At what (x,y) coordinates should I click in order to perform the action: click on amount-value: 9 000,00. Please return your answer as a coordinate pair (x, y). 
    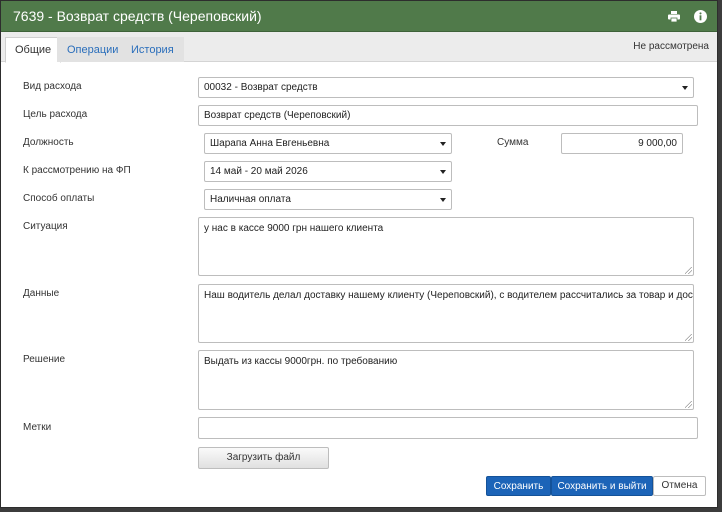
    Looking at the image, I should click on (657, 143).